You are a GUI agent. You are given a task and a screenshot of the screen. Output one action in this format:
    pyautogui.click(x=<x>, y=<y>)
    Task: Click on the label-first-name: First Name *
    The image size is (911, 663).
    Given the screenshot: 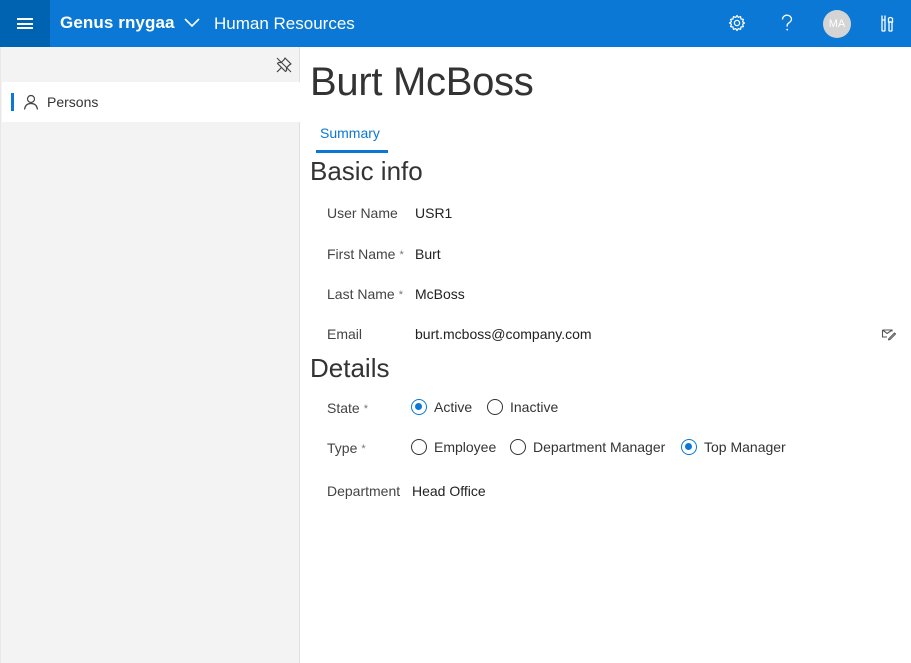 What is the action you would take?
    pyautogui.click(x=365, y=254)
    